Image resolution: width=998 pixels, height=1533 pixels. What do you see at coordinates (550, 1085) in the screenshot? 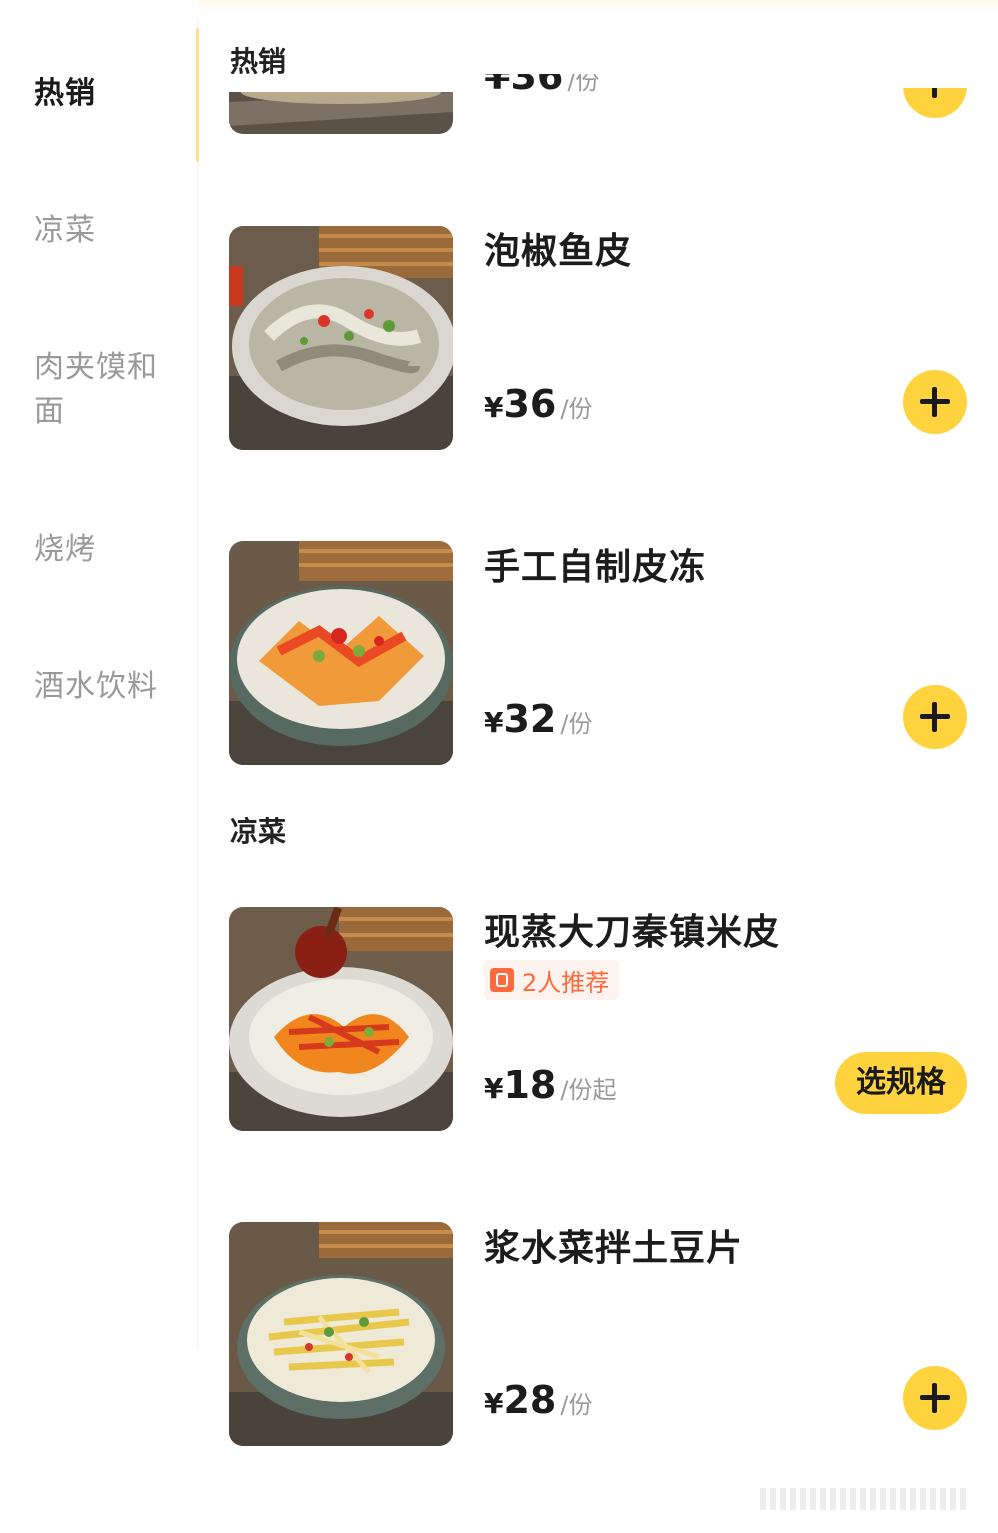
I see `dish-price: ¥18/份起` at bounding box center [550, 1085].